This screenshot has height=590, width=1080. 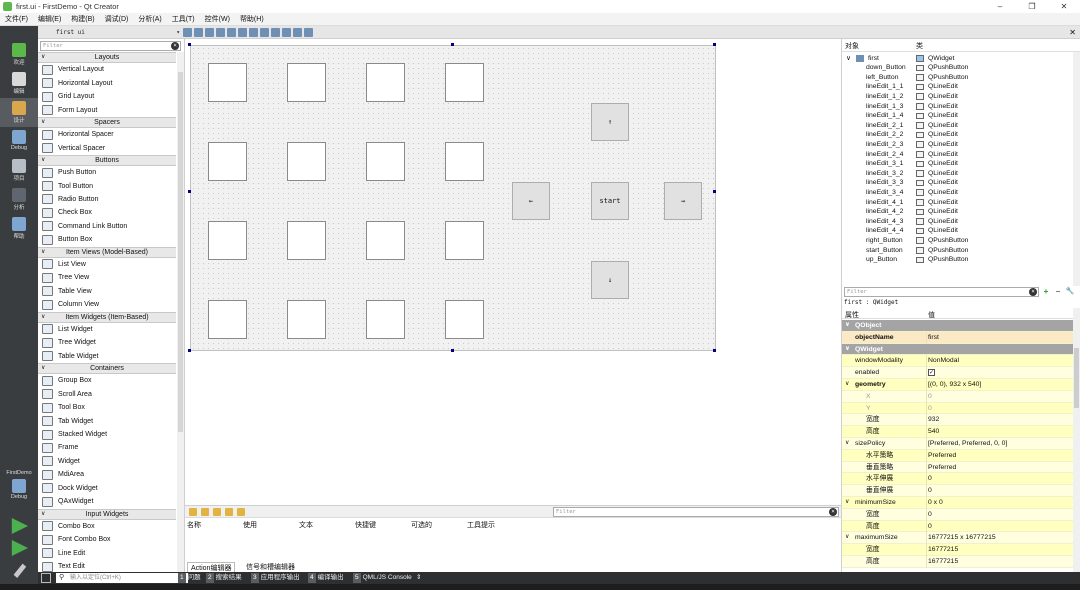 I want to click on clear-filter-icon: ×, so click(x=833, y=512).